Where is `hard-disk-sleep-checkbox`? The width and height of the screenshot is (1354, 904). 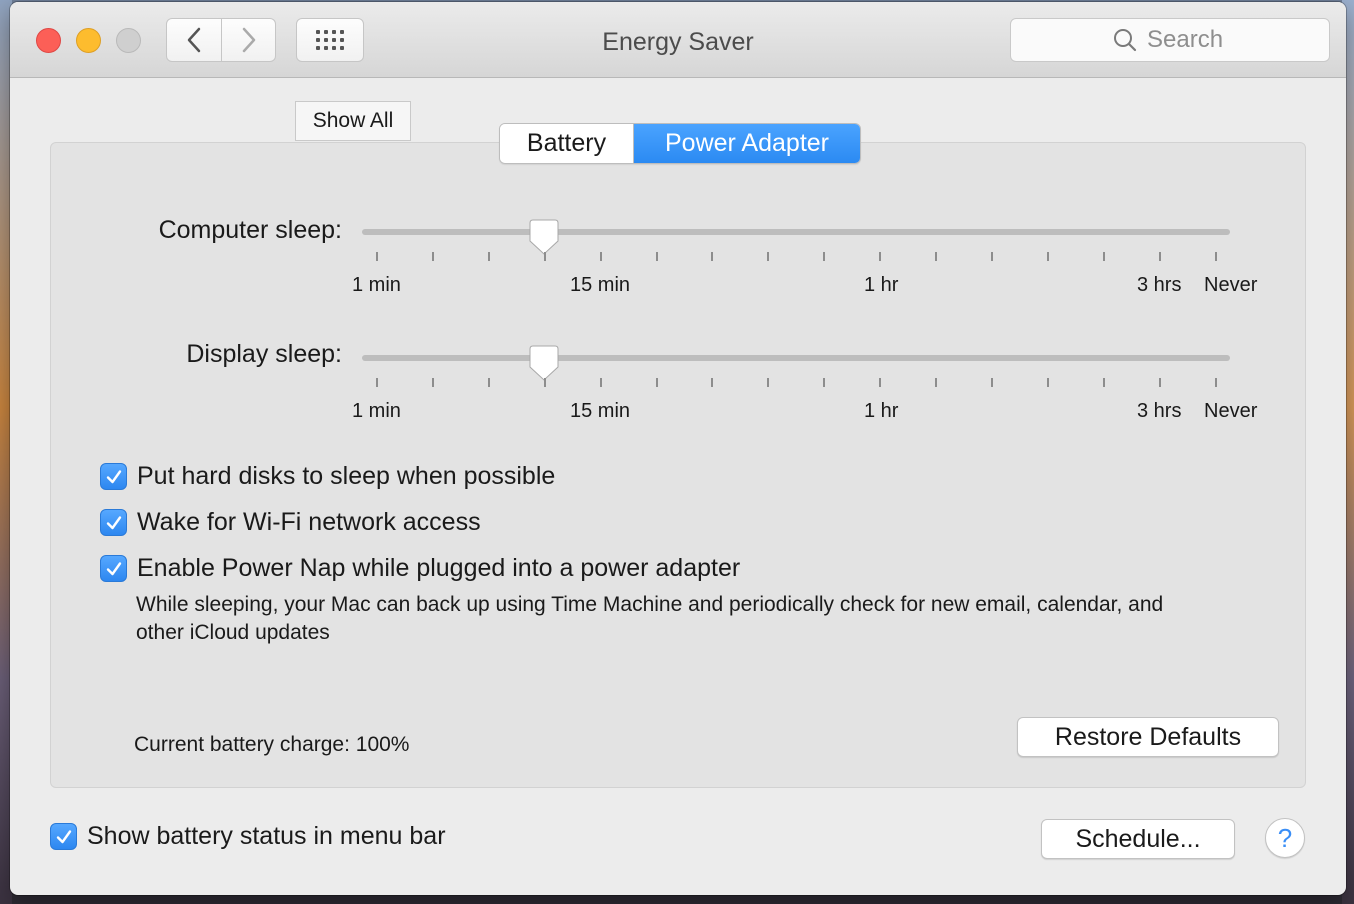
hard-disk-sleep-checkbox is located at coordinates (113, 476).